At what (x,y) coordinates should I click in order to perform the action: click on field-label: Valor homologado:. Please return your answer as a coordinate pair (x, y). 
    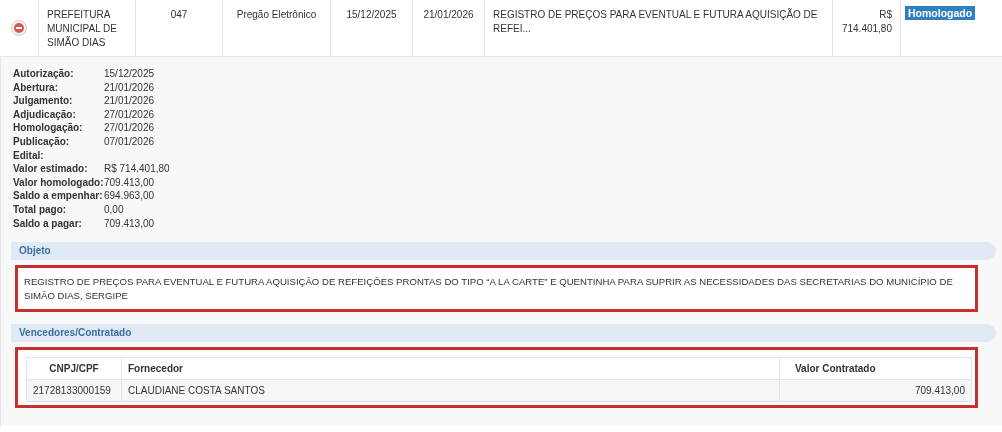
    Looking at the image, I should click on (58, 182).